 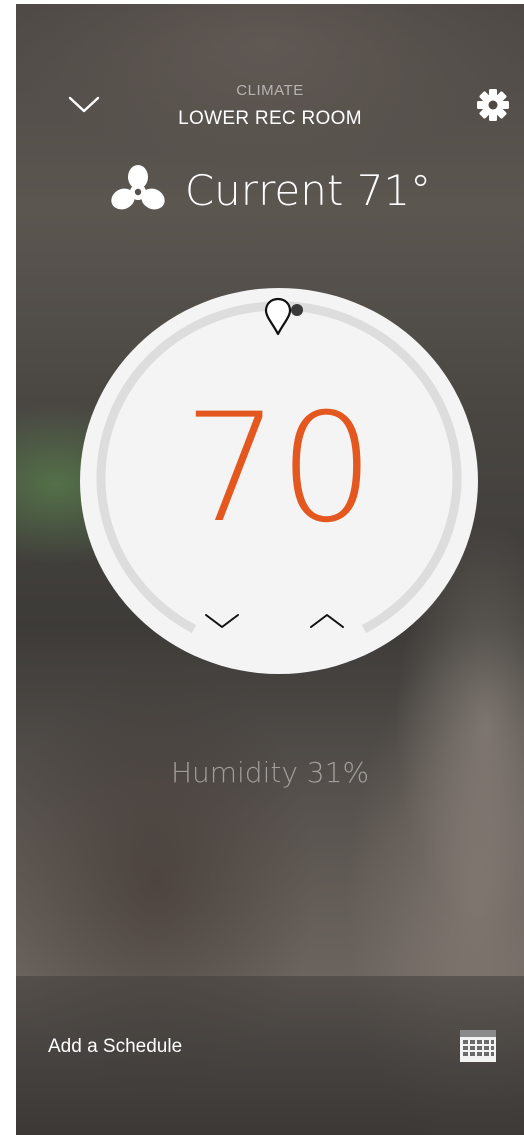 I want to click on chevron-up-icon, so click(x=327, y=621).